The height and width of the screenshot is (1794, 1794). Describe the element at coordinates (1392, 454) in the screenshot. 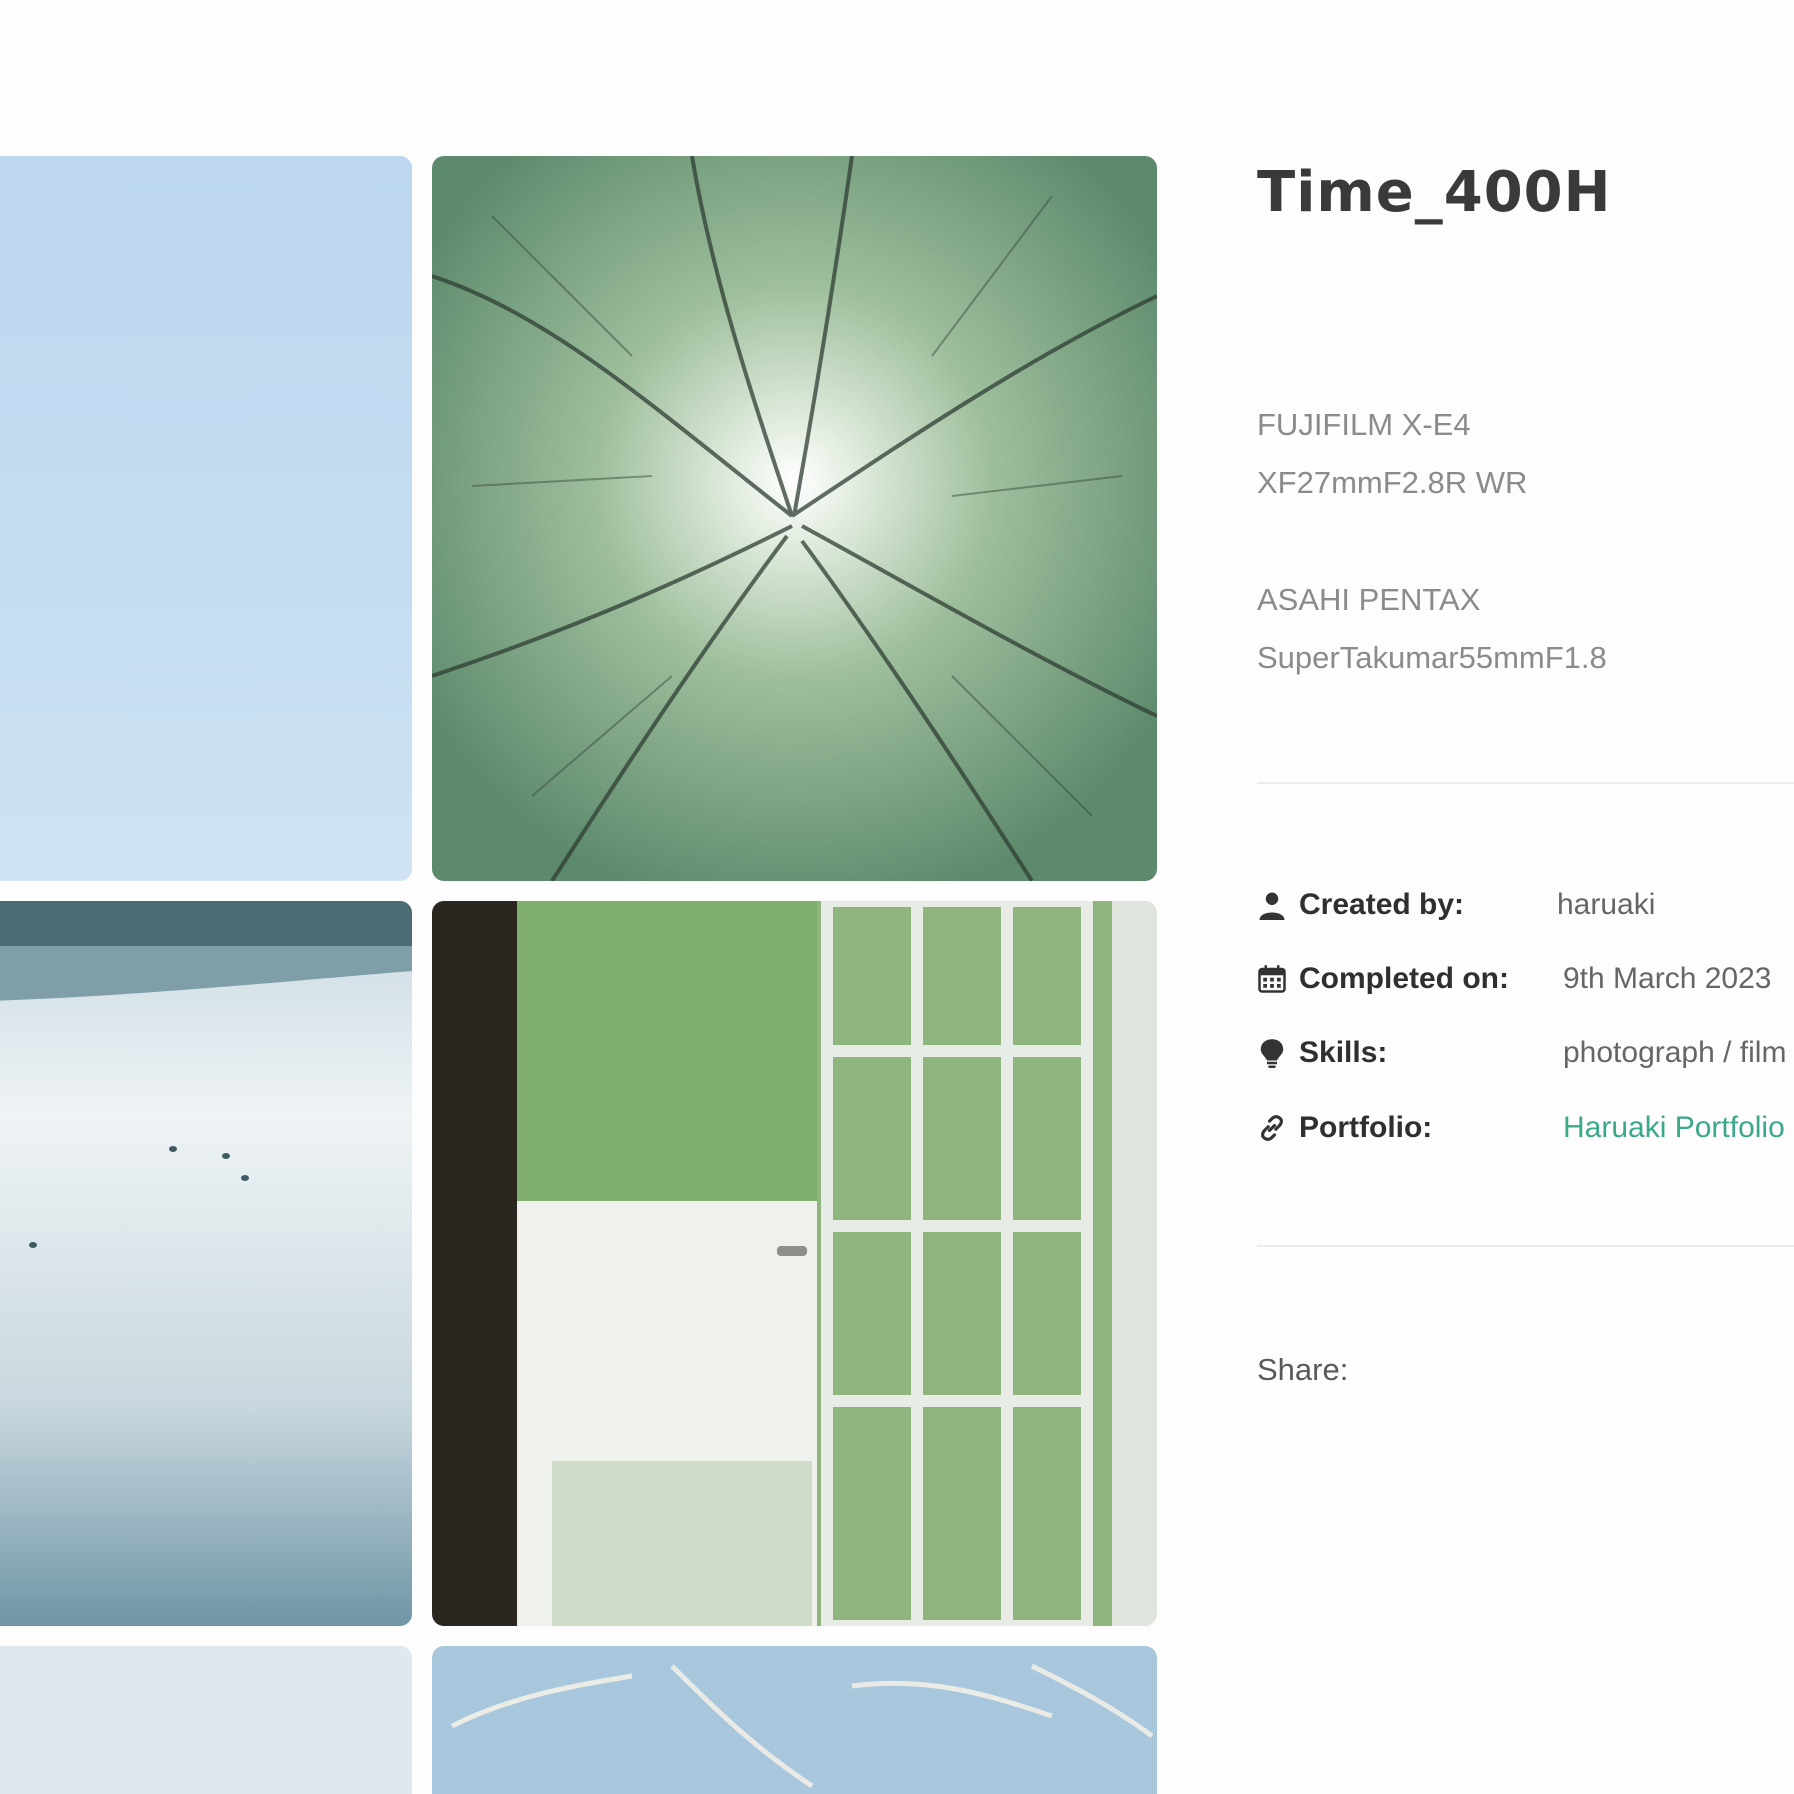

I see `camera-gear-1: FUJIFILM X-E4 XF27mmF2.8R WR` at that location.